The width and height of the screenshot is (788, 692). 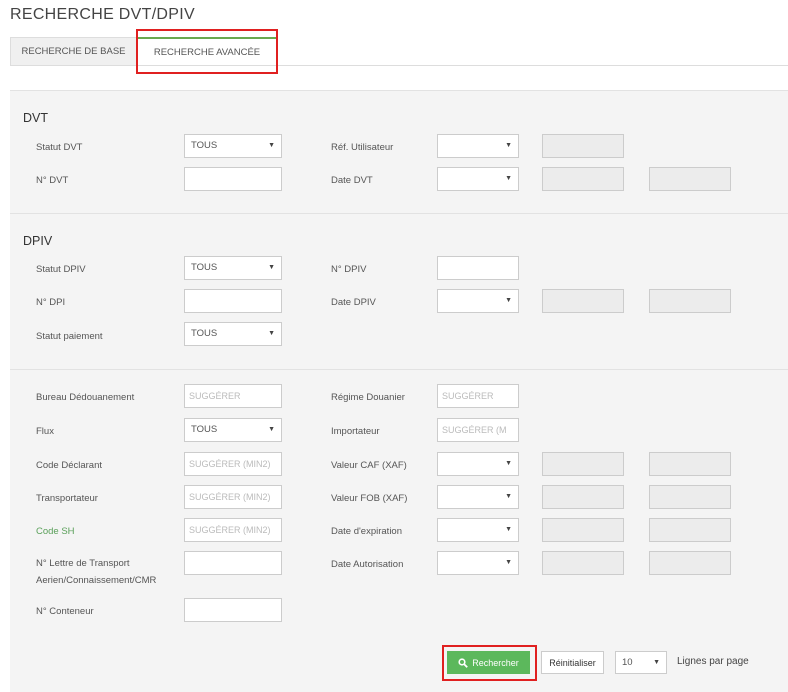 What do you see at coordinates (583, 563) in the screenshot?
I see `date-autorisation-from-field` at bounding box center [583, 563].